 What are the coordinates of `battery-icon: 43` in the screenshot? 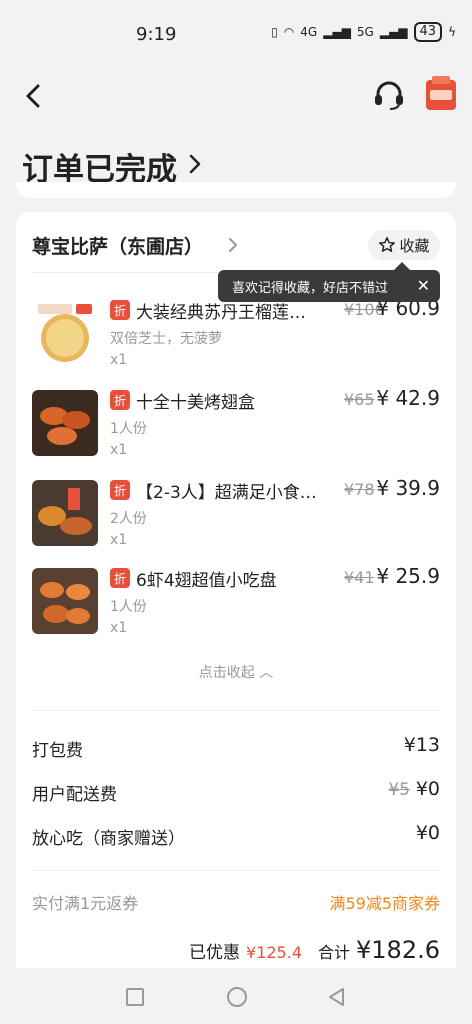 It's located at (428, 32).